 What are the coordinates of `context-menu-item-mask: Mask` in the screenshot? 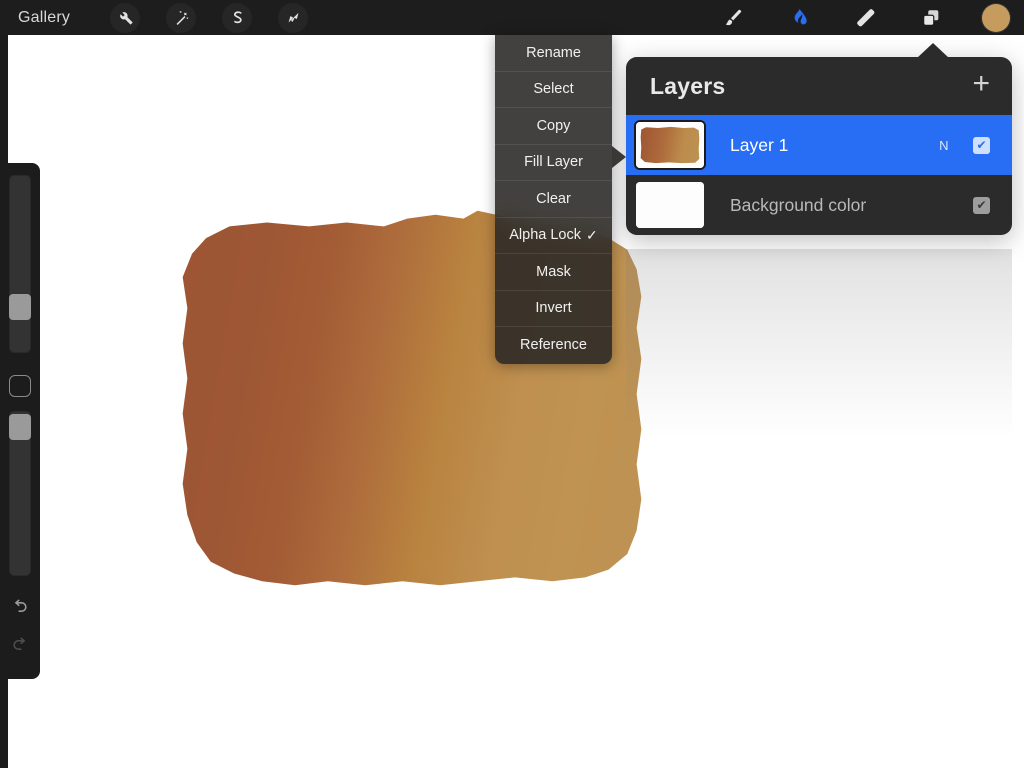 It's located at (553, 272).